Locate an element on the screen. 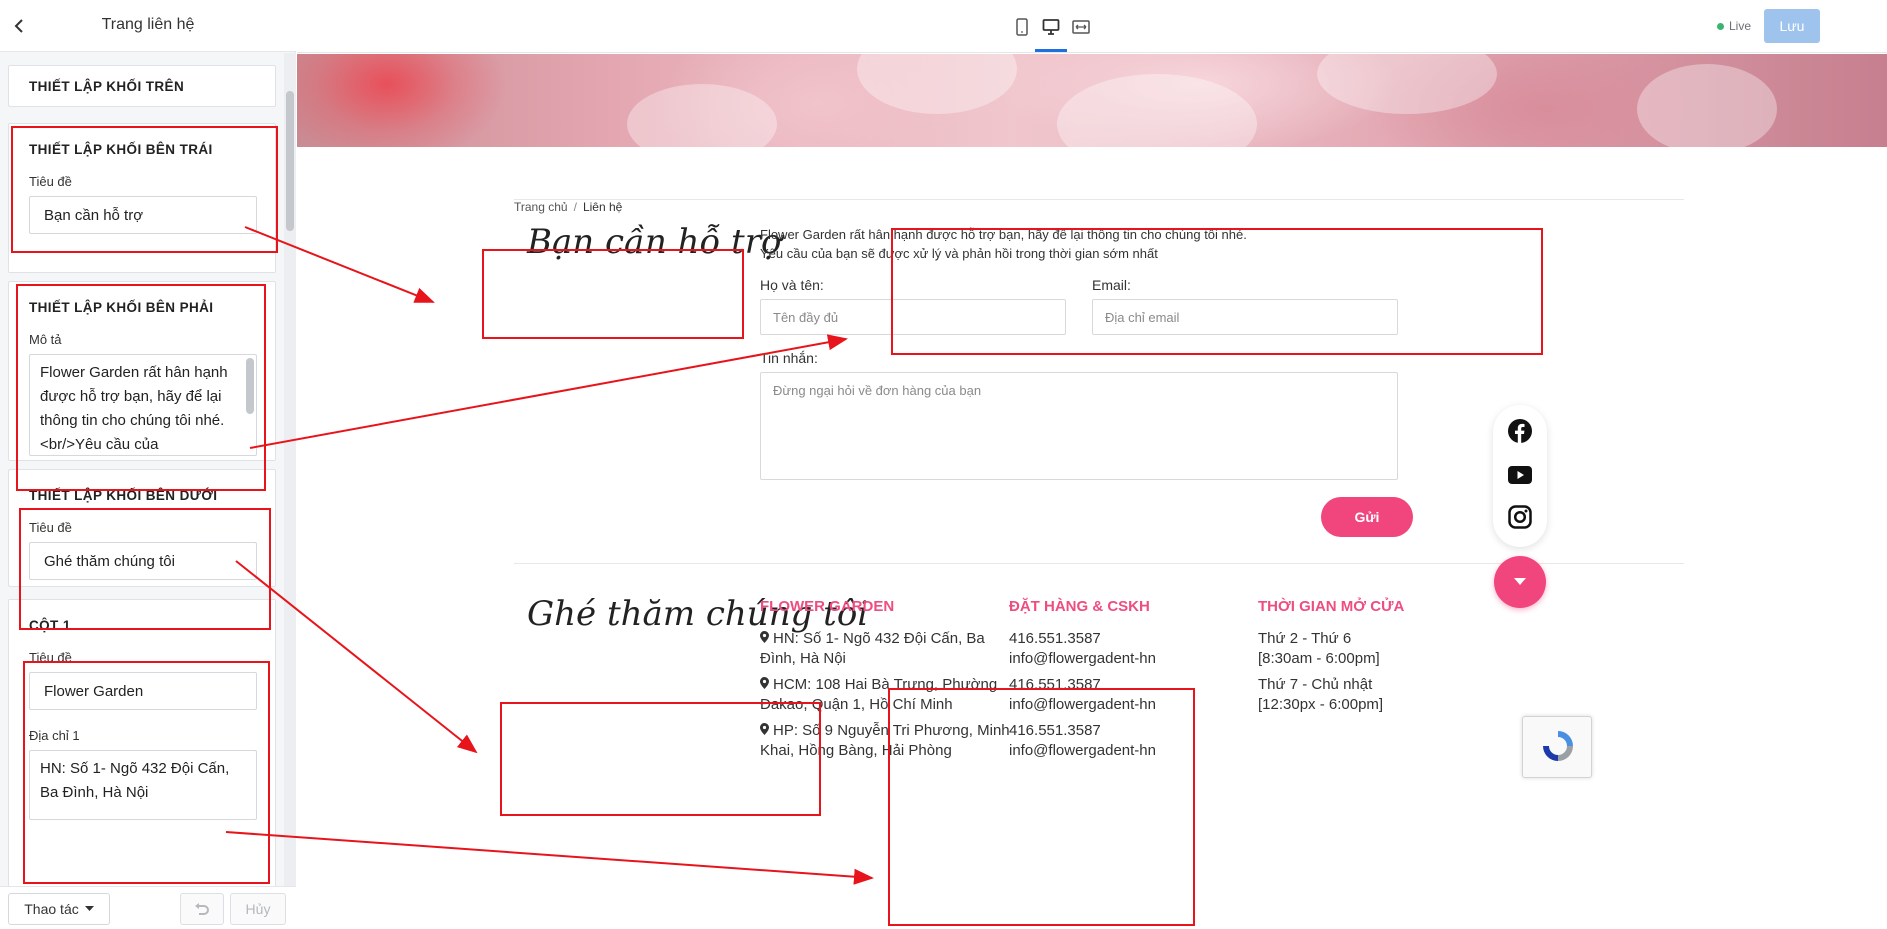 The height and width of the screenshot is (929, 1887). youtube-icon is located at coordinates (1520, 475).